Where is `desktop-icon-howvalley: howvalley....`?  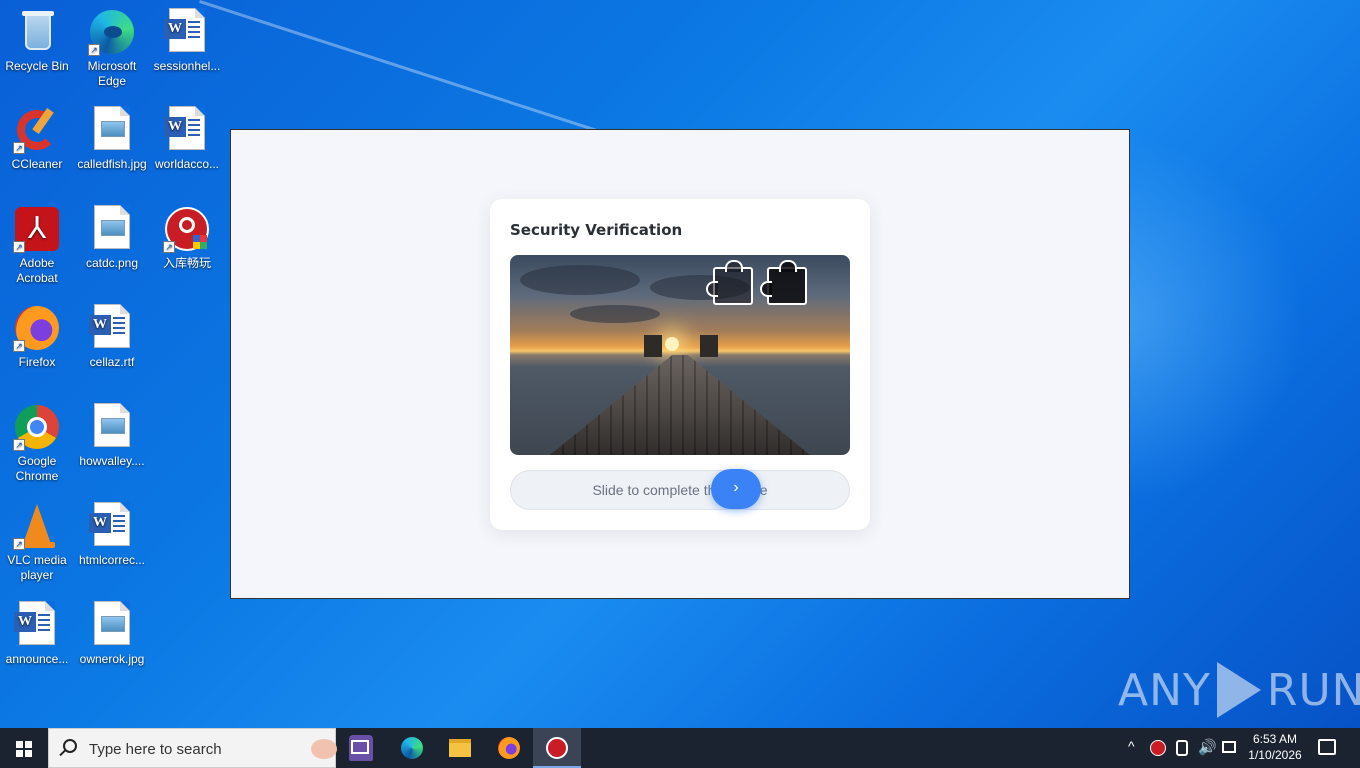 desktop-icon-howvalley: howvalley.... is located at coordinates (112, 436).